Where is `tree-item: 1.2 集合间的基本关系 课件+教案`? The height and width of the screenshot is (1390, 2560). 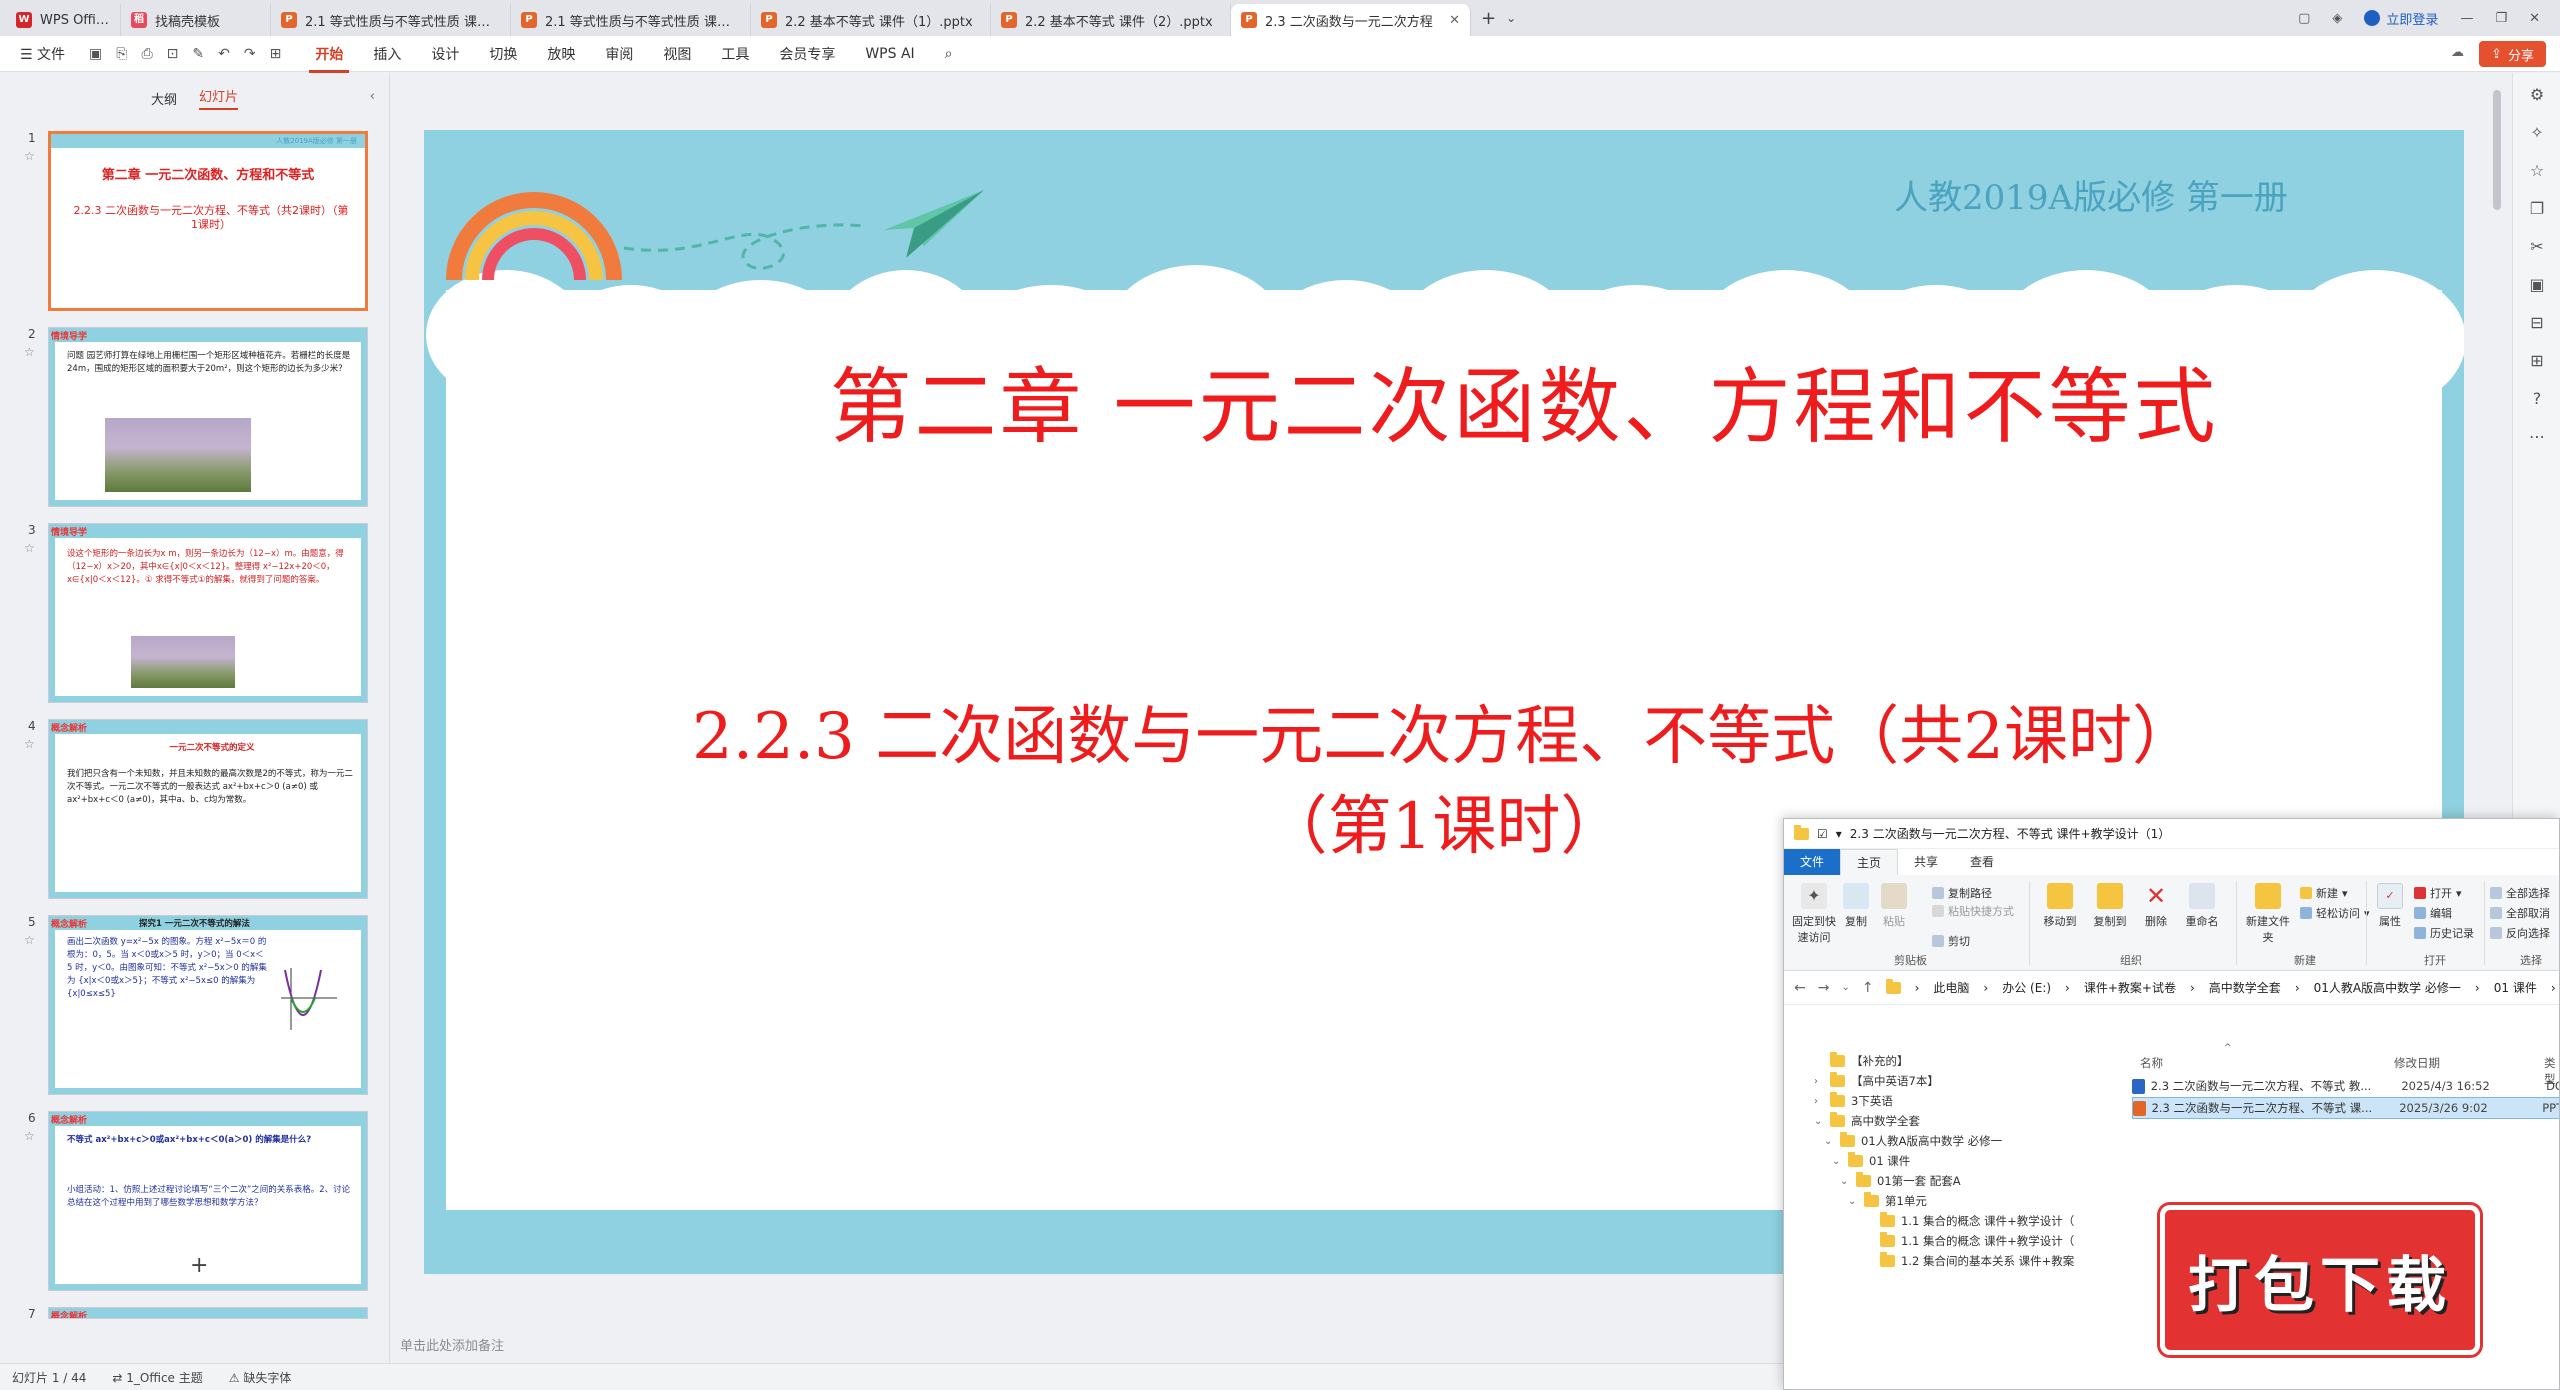
tree-item: 1.2 集合间的基本关系 课件+教案 is located at coordinates (1969, 1260).